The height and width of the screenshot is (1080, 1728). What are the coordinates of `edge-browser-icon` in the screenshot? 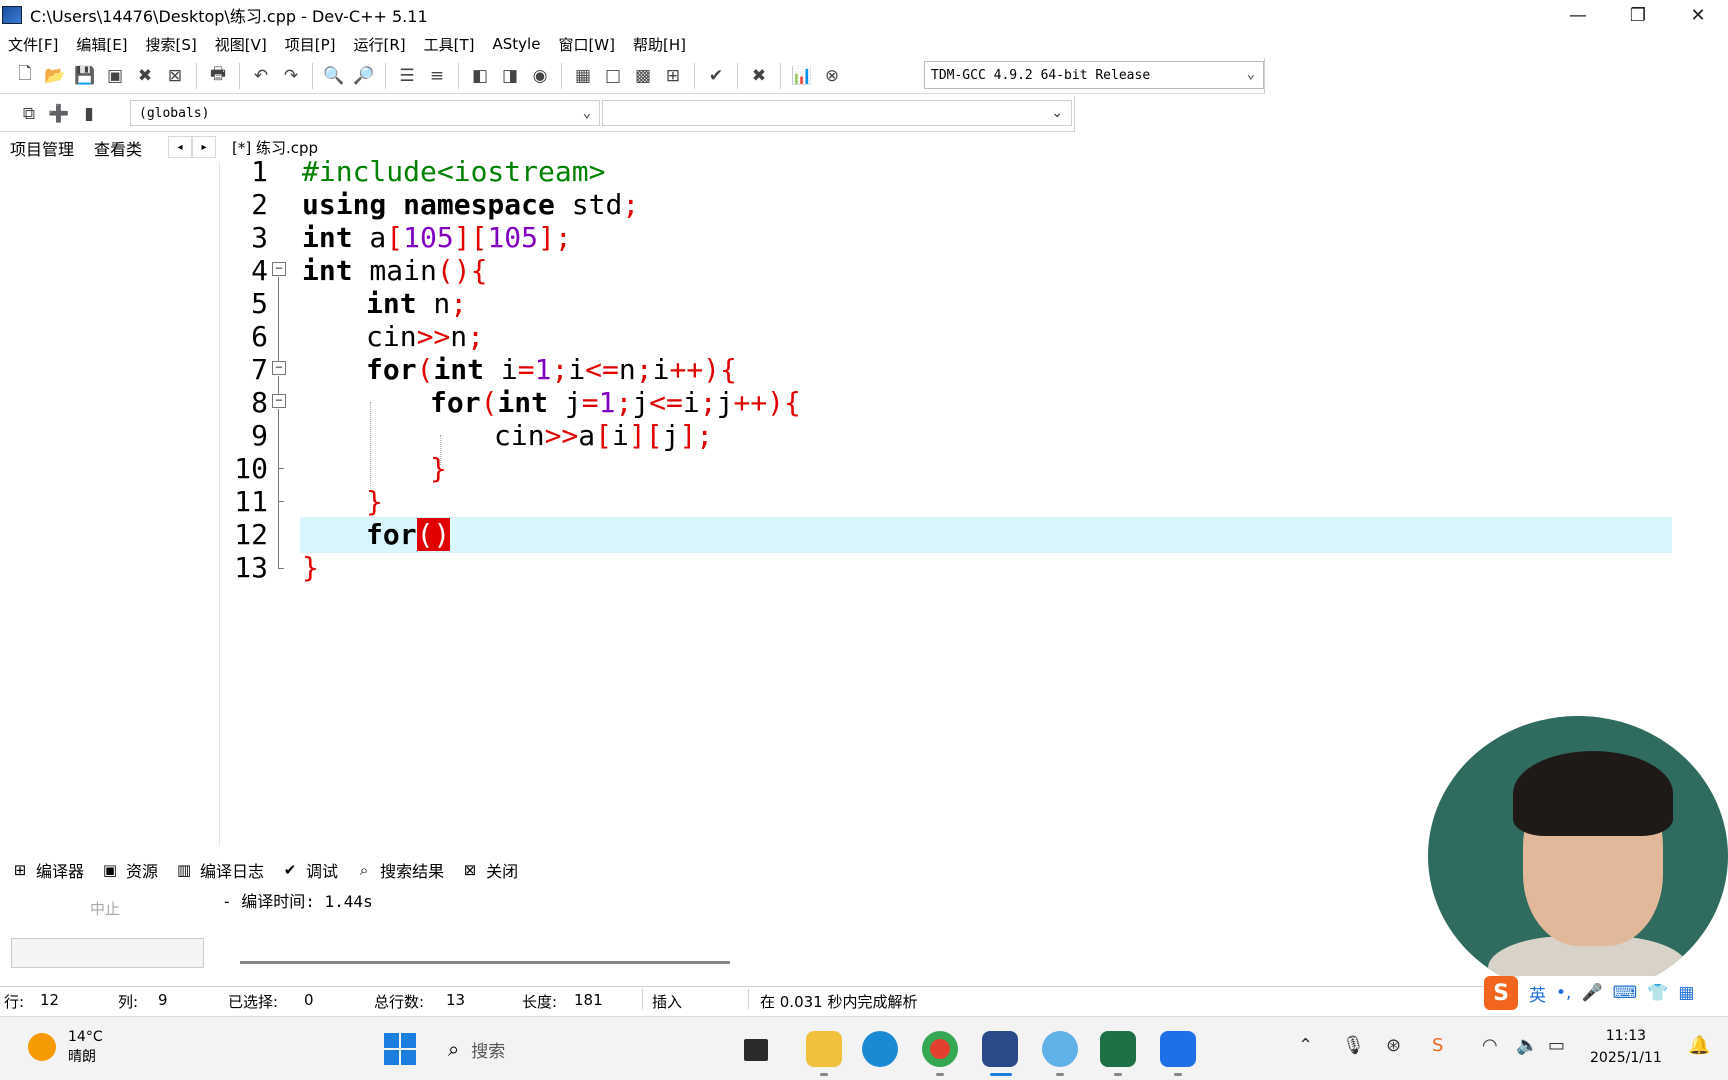 It's located at (880, 1049).